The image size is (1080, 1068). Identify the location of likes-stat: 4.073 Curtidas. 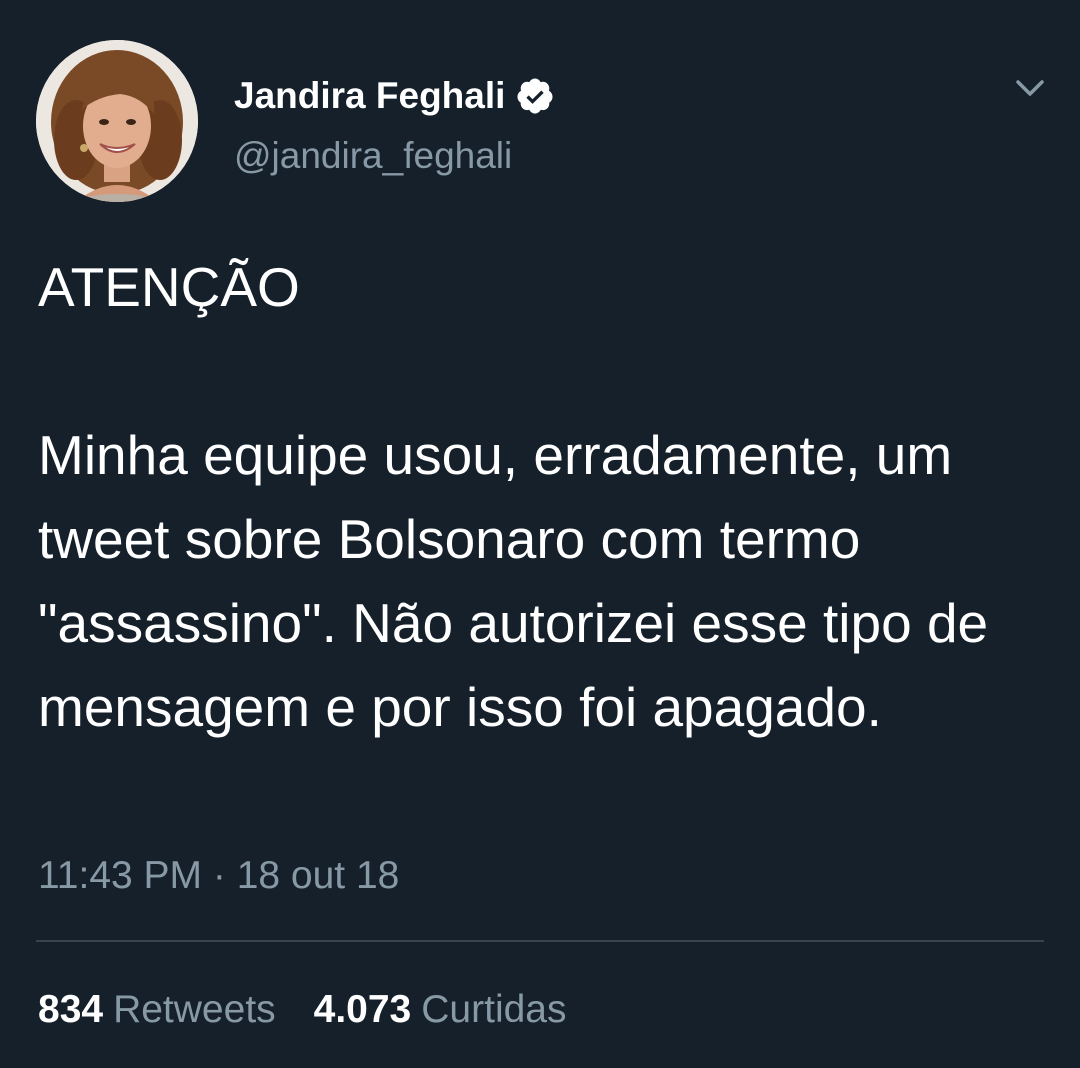
(440, 1010).